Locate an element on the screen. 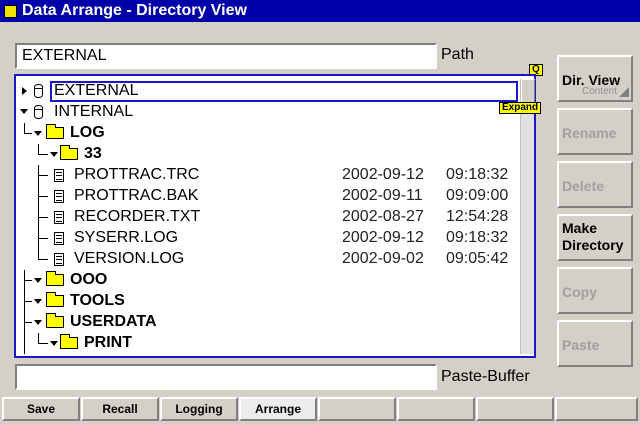  tree-row-ooo: OOO is located at coordinates (267, 280).